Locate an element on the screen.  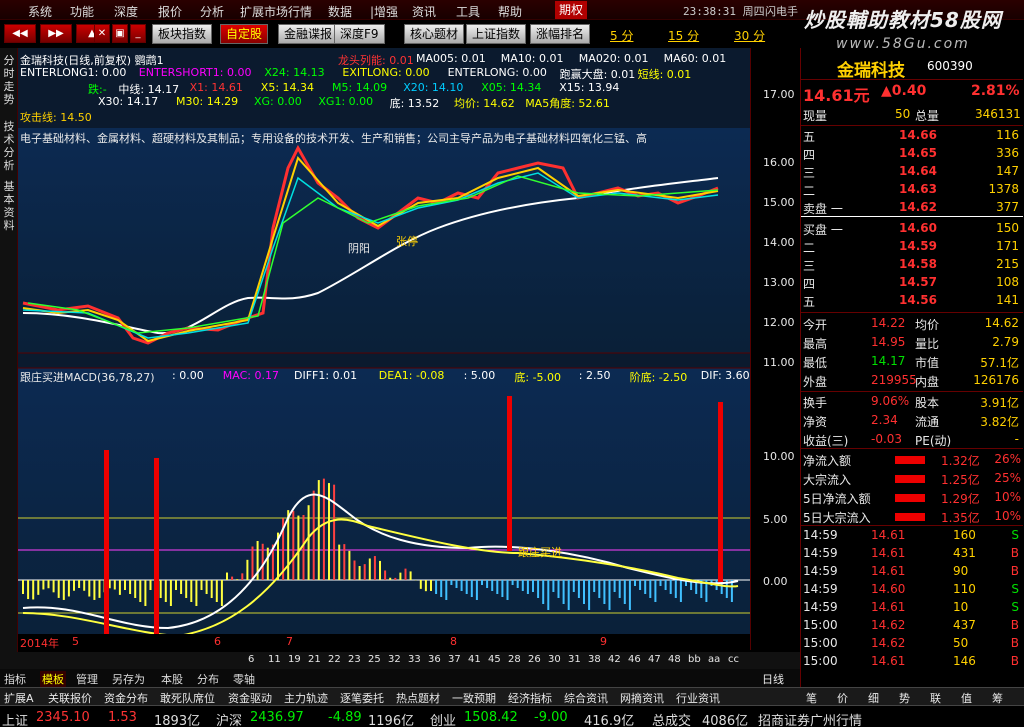
toolbar-button: 上证指数 is located at coordinates (496, 34).